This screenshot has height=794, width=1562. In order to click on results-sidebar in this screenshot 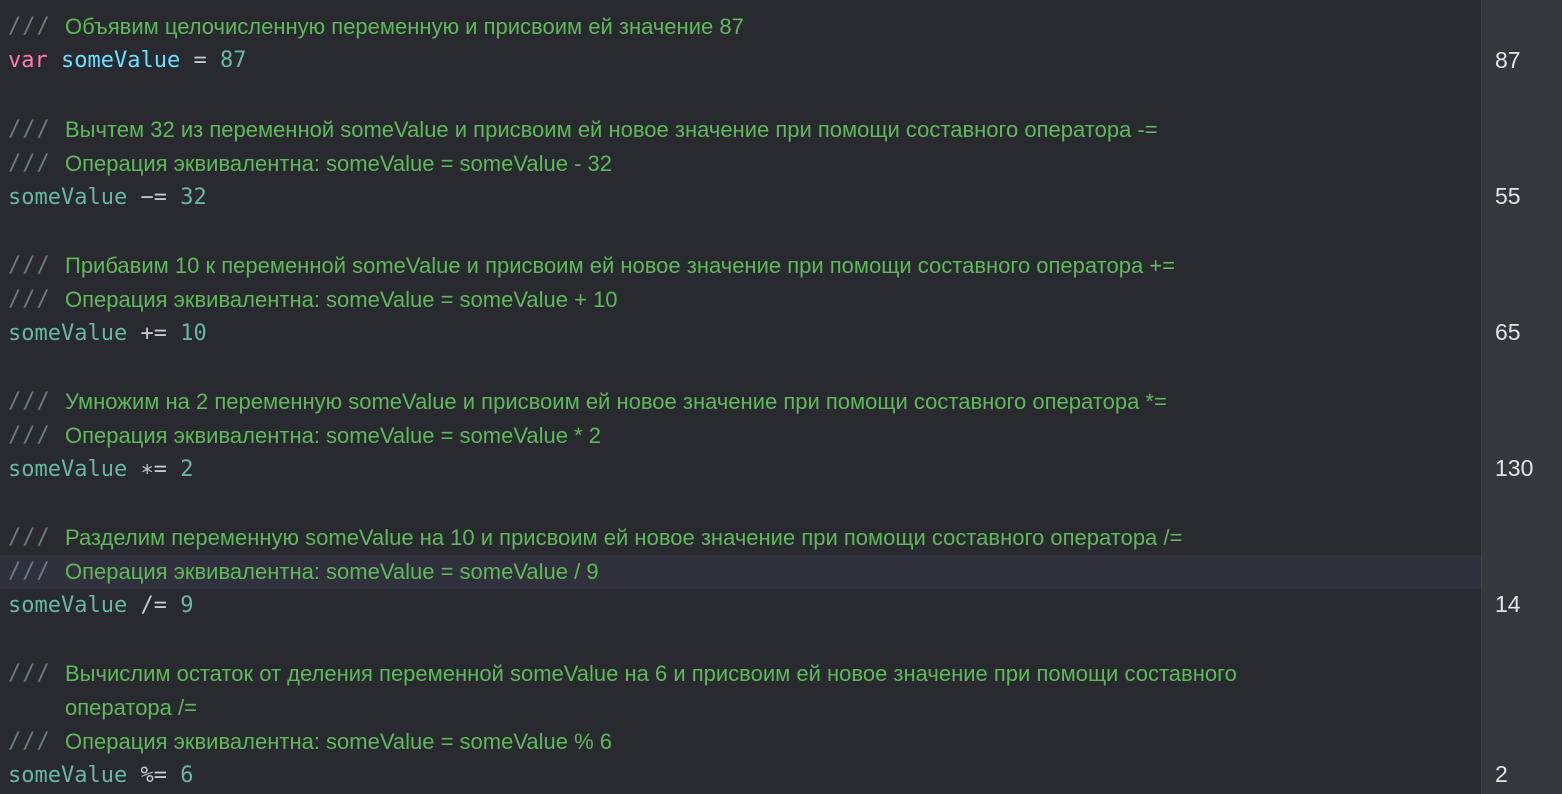, I will do `click(1521, 397)`.